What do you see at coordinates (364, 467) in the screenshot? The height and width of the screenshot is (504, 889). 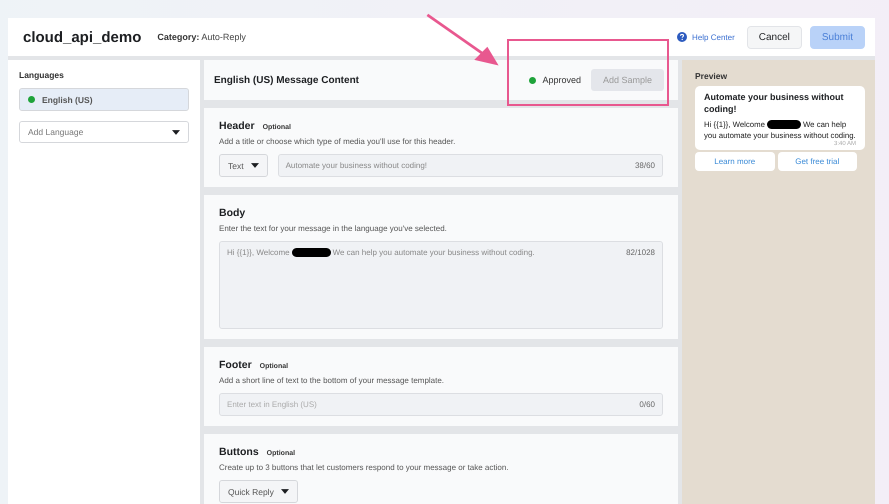 I see `section-hint: Create up to 3 buttons that let customers respond to your message or take action.` at bounding box center [364, 467].